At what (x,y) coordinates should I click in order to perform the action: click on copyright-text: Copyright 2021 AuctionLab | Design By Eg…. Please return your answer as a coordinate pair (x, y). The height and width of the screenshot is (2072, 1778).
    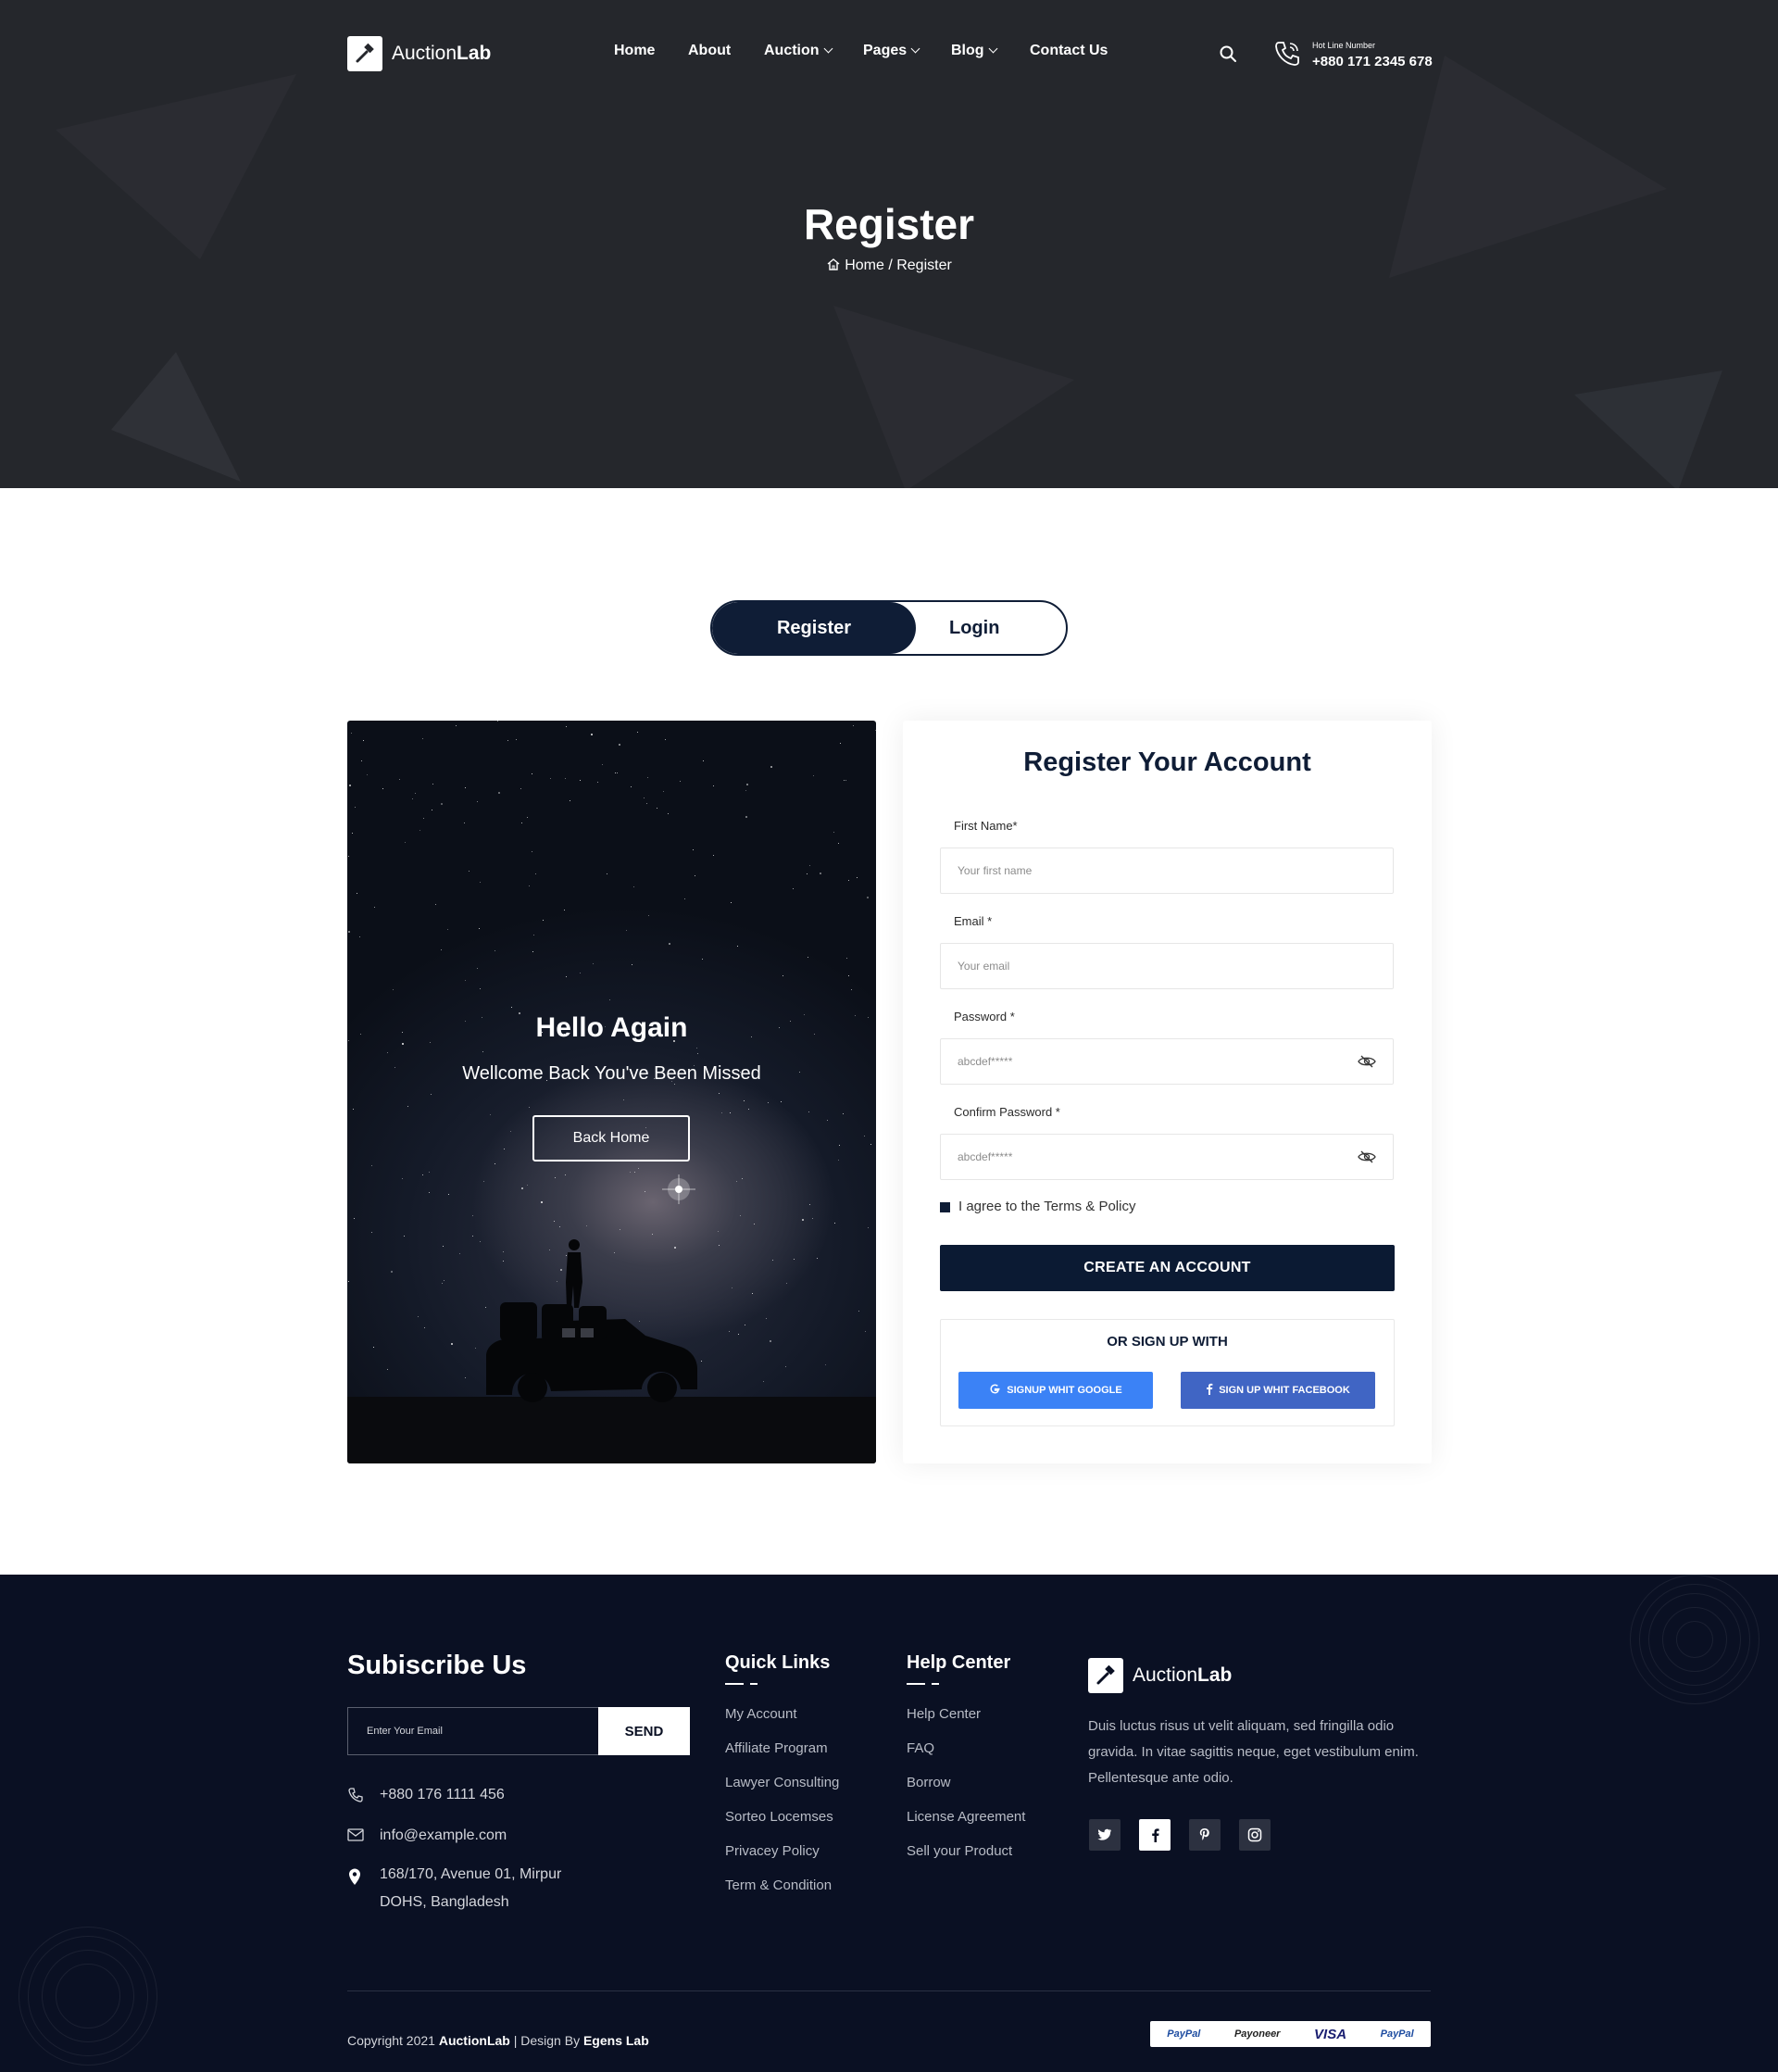
    Looking at the image, I should click on (498, 2040).